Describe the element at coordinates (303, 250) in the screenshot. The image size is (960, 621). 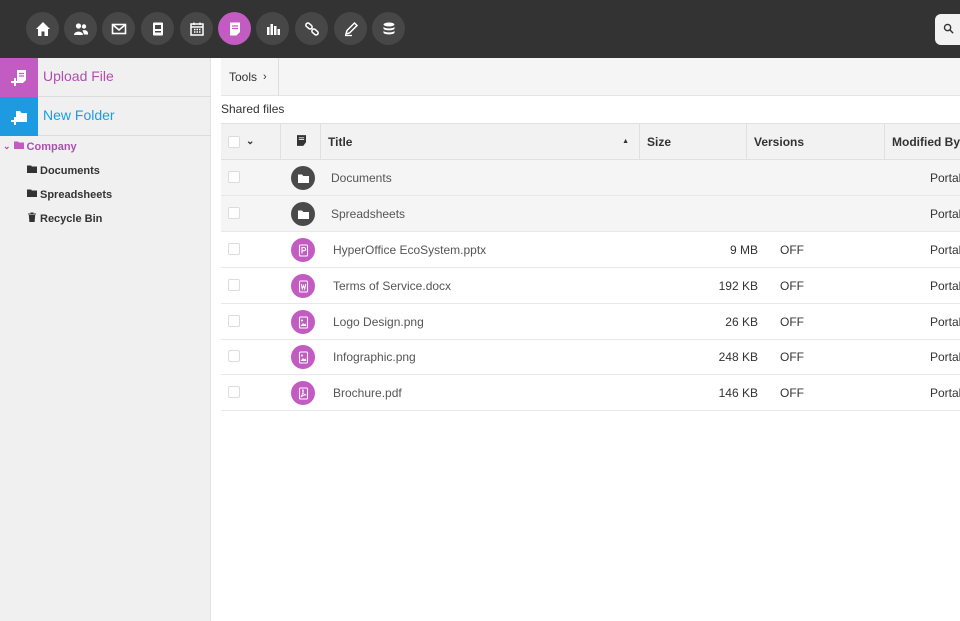
I see `powerpoint-icon` at that location.